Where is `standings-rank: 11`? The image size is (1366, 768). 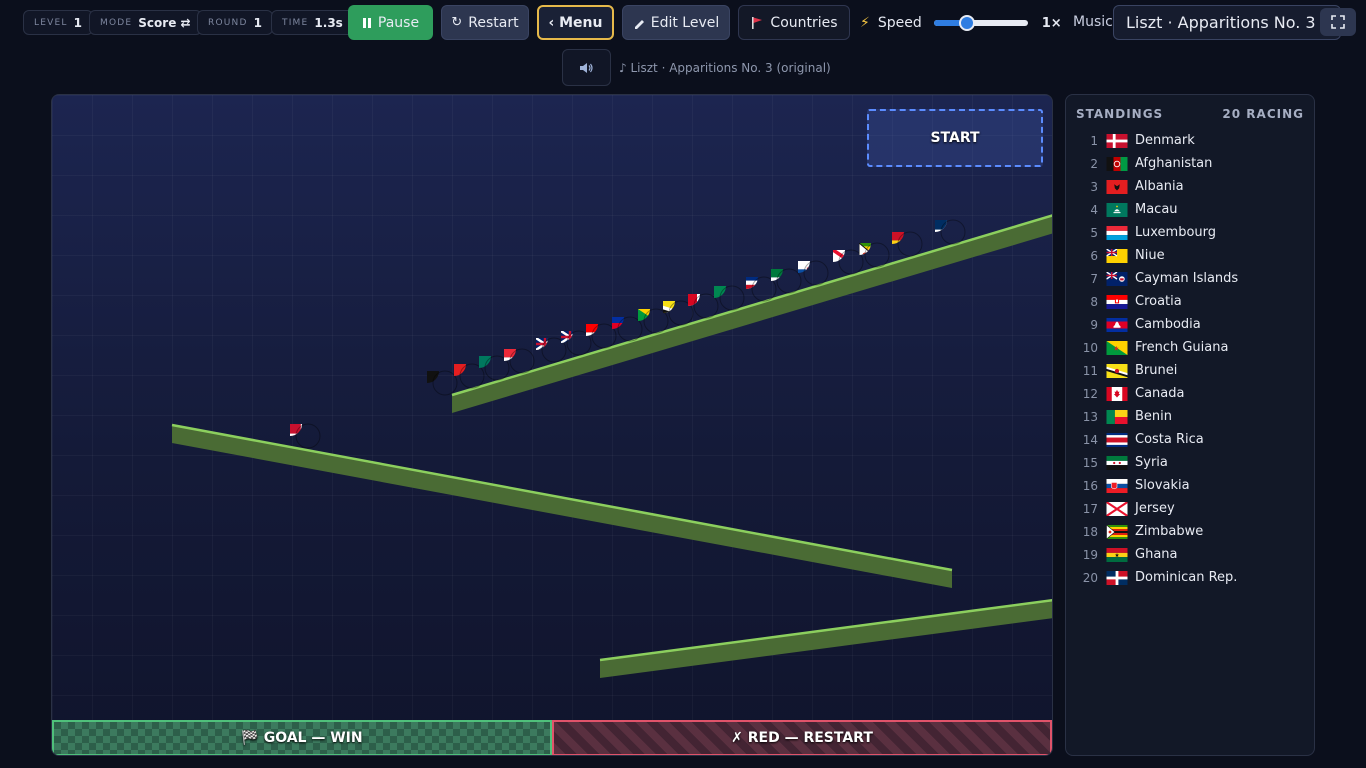
standings-rank: 11 is located at coordinates (1090, 370).